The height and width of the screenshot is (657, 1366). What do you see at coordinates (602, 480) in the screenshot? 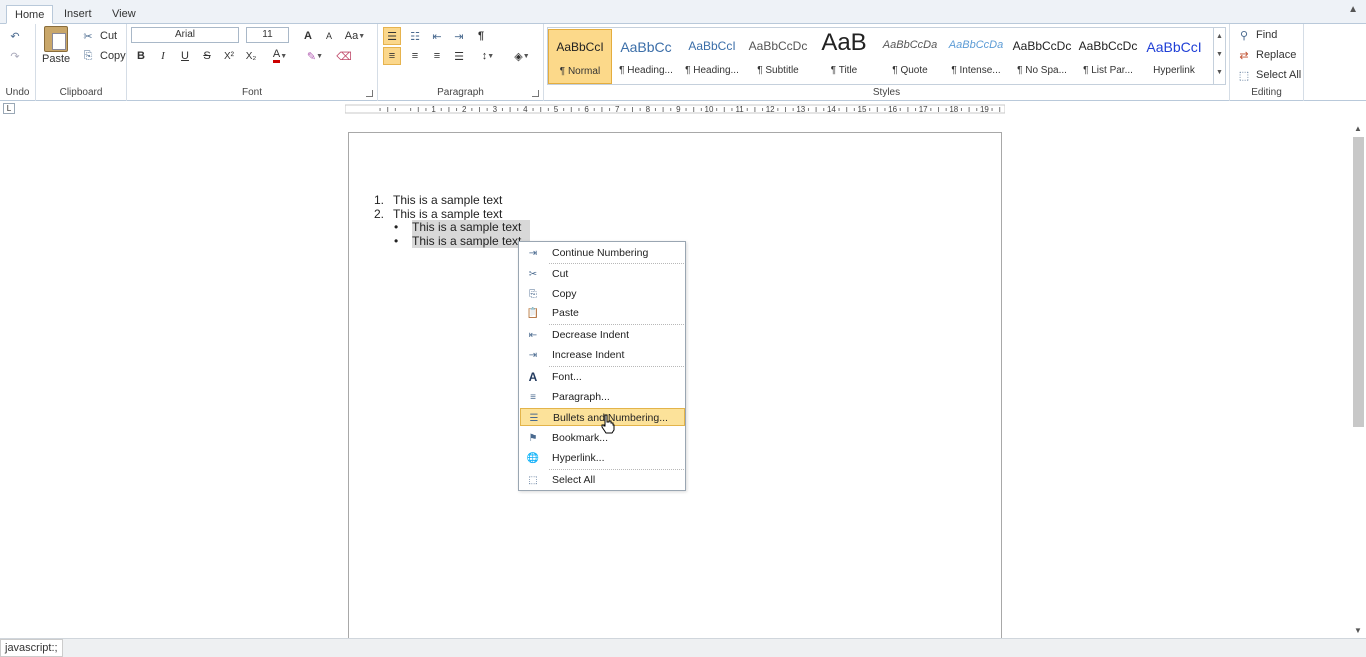
I see `menu-item-select-all: ⬚ Select All` at bounding box center [602, 480].